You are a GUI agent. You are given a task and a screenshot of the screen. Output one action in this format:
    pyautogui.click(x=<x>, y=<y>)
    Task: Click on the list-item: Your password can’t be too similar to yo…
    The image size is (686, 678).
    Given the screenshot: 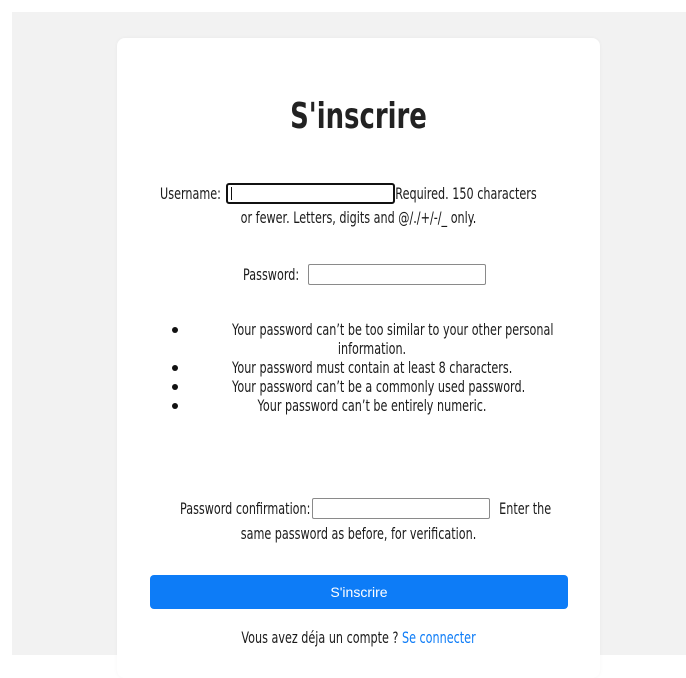 What is the action you would take?
    pyautogui.click(x=372, y=339)
    